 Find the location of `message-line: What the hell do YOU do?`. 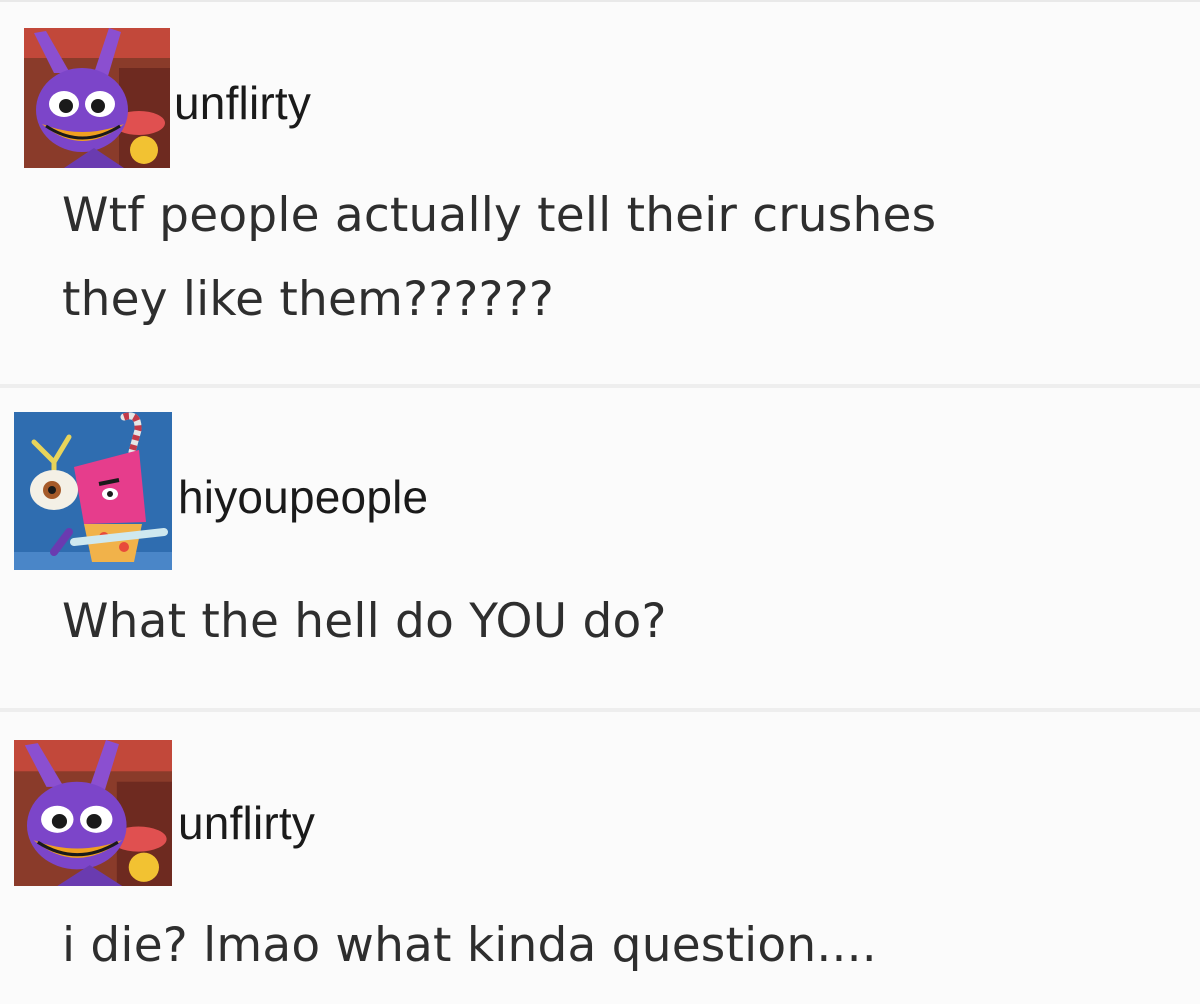

message-line: What the hell do YOU do? is located at coordinates (364, 621).